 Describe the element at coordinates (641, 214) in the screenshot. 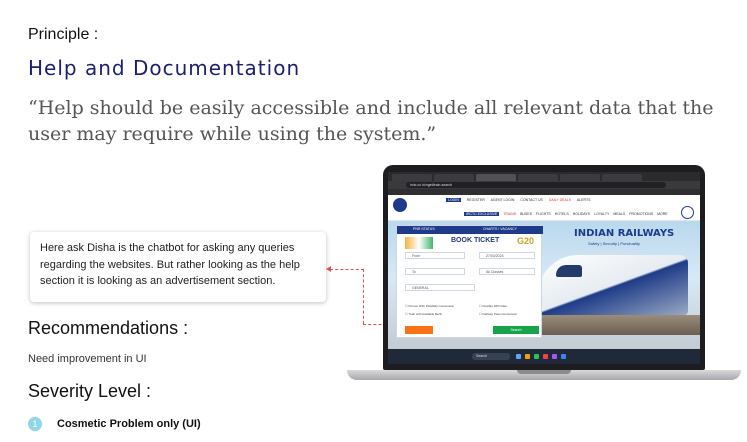

I see `nav-promotions: PROMOTIONS` at that location.